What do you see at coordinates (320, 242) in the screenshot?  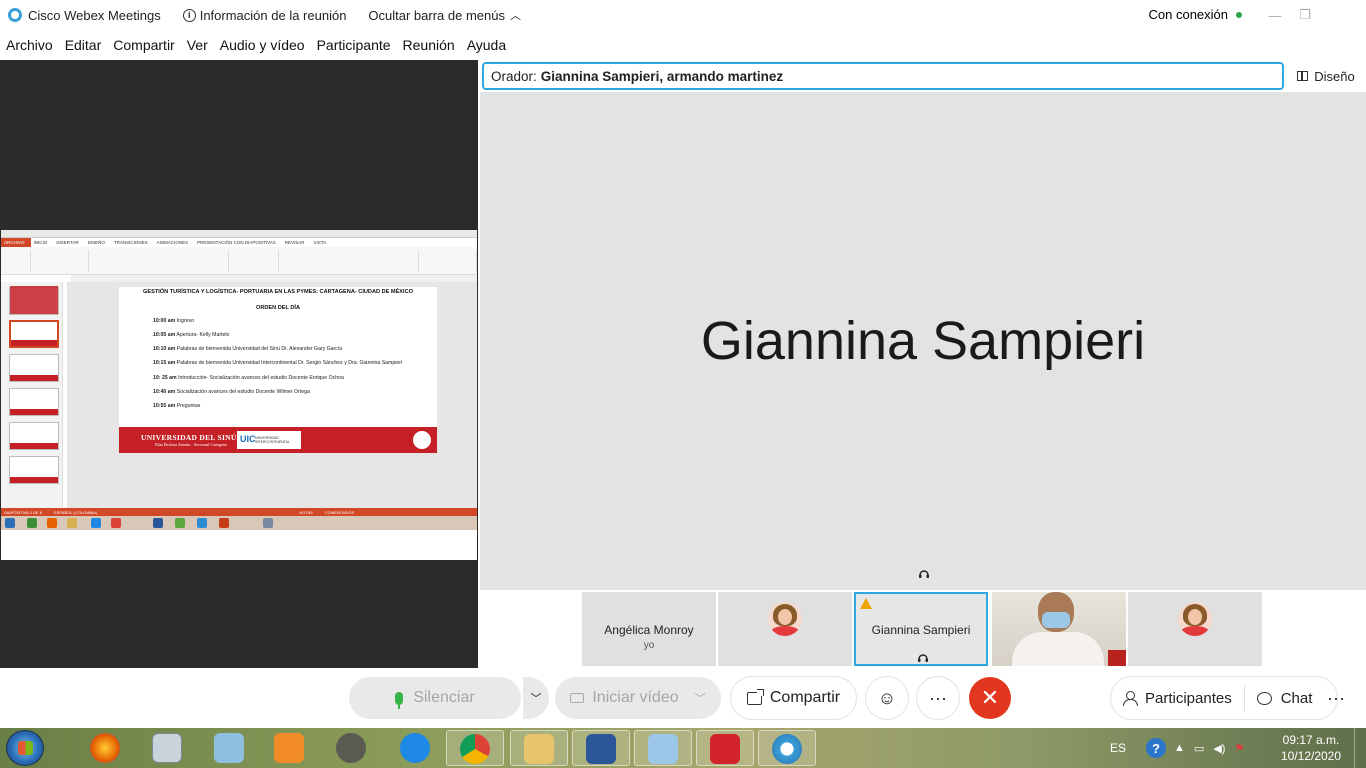 I see `ppt-tab: VISTA` at bounding box center [320, 242].